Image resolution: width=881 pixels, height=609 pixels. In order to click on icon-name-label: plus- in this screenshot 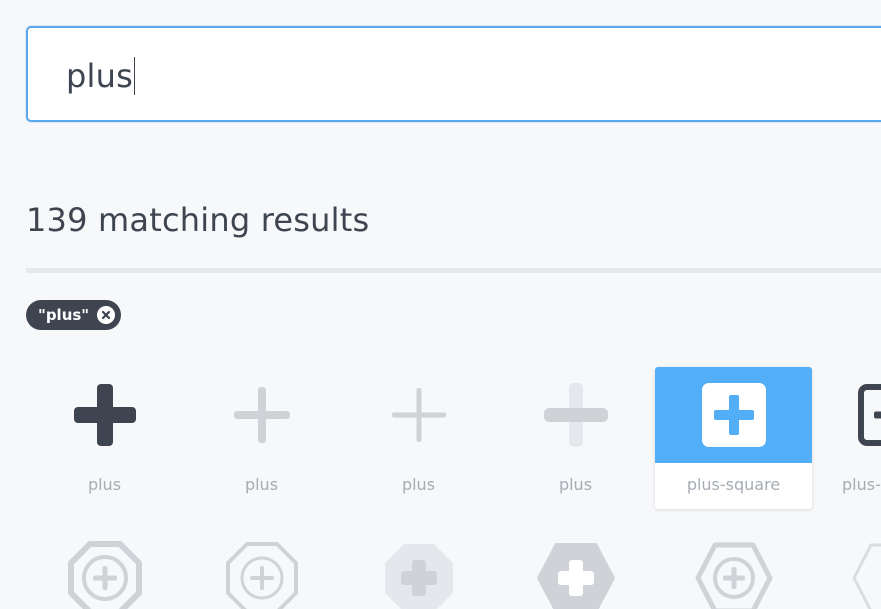, I will do `click(861, 484)`.